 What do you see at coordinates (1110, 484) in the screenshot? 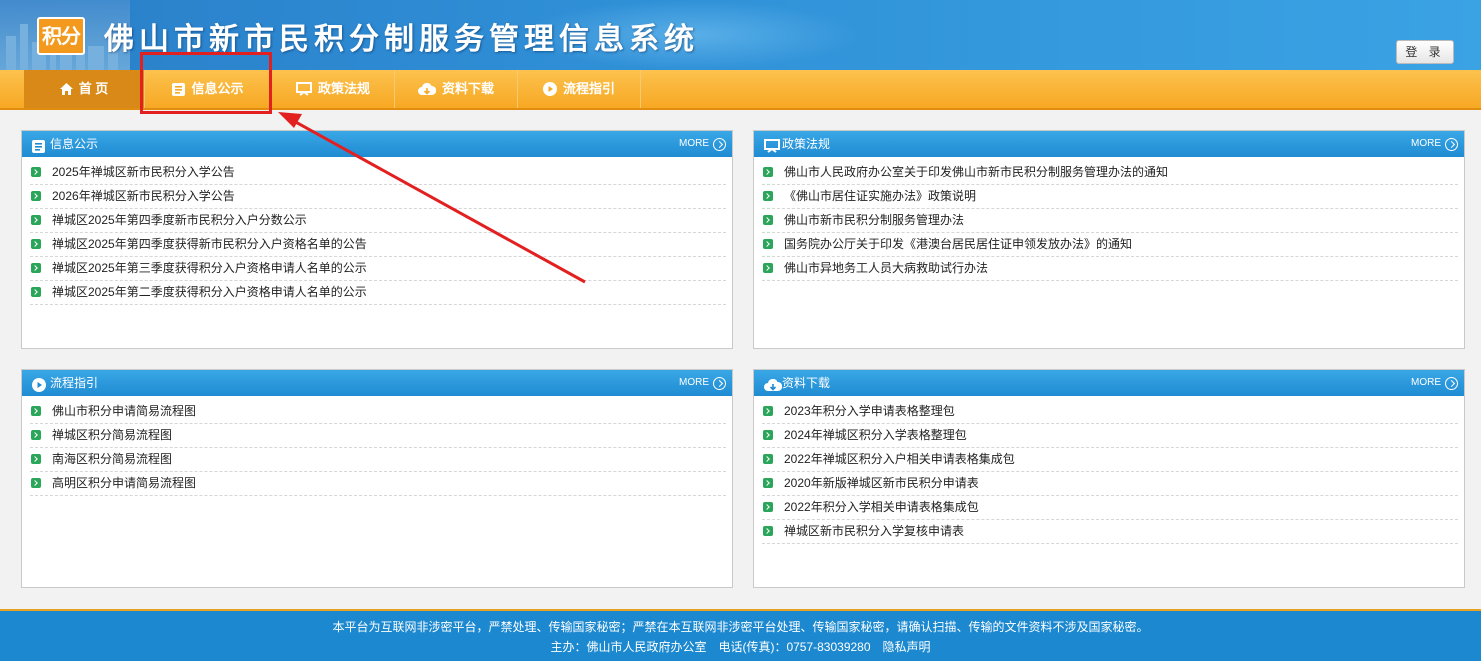
I see `list-item: 2020年新版禅城区新市民积分申请表` at bounding box center [1110, 484].